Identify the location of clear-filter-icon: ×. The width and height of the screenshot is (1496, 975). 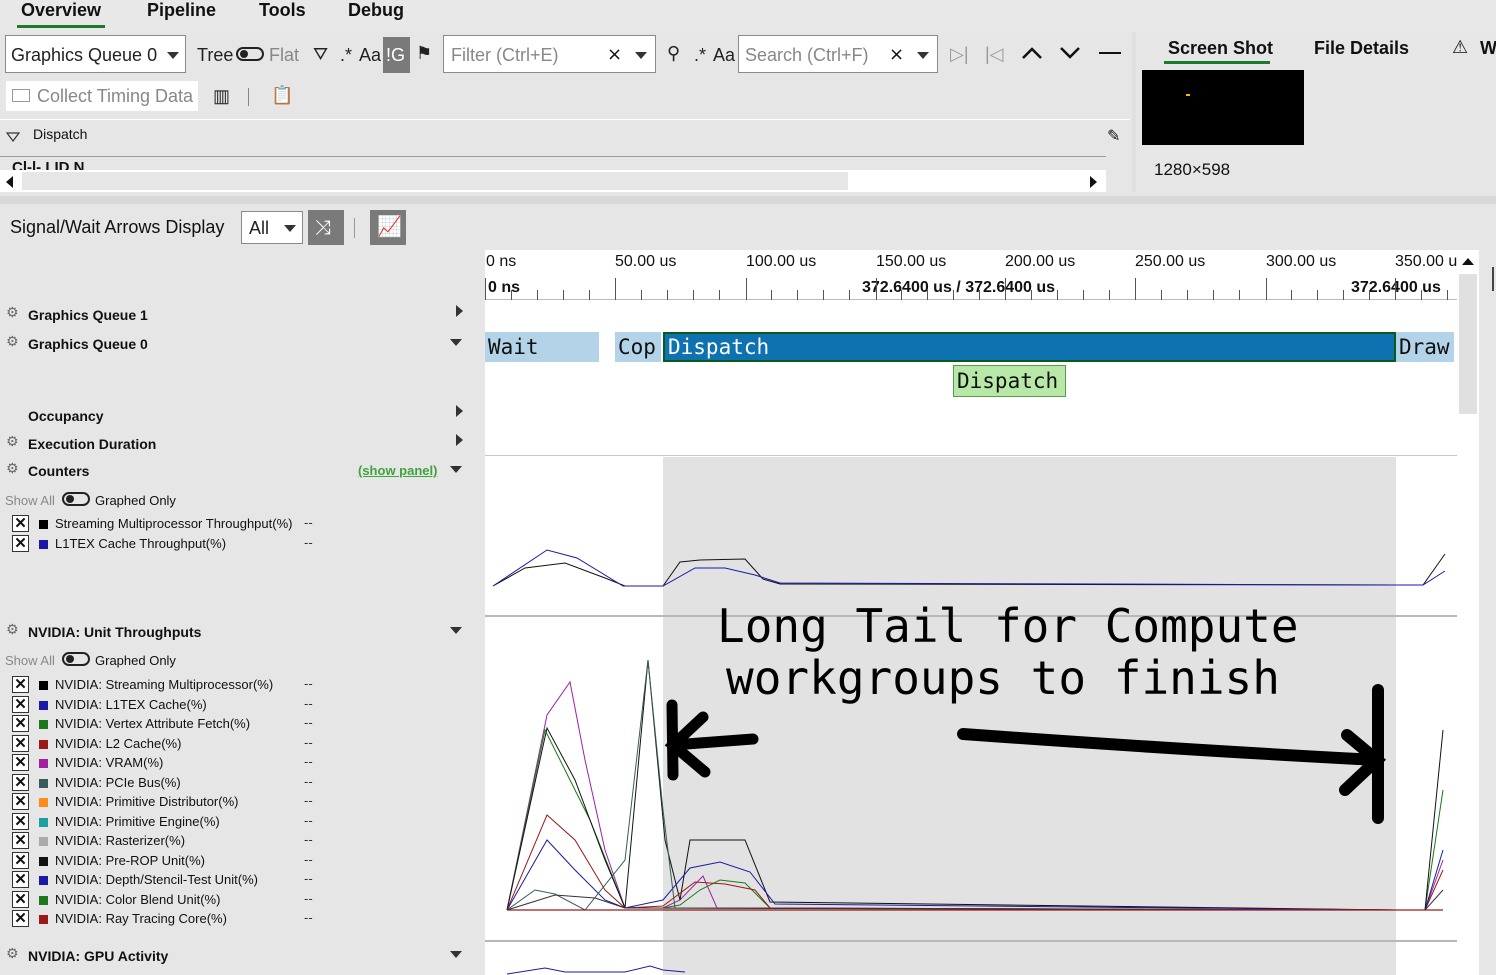
(614, 54).